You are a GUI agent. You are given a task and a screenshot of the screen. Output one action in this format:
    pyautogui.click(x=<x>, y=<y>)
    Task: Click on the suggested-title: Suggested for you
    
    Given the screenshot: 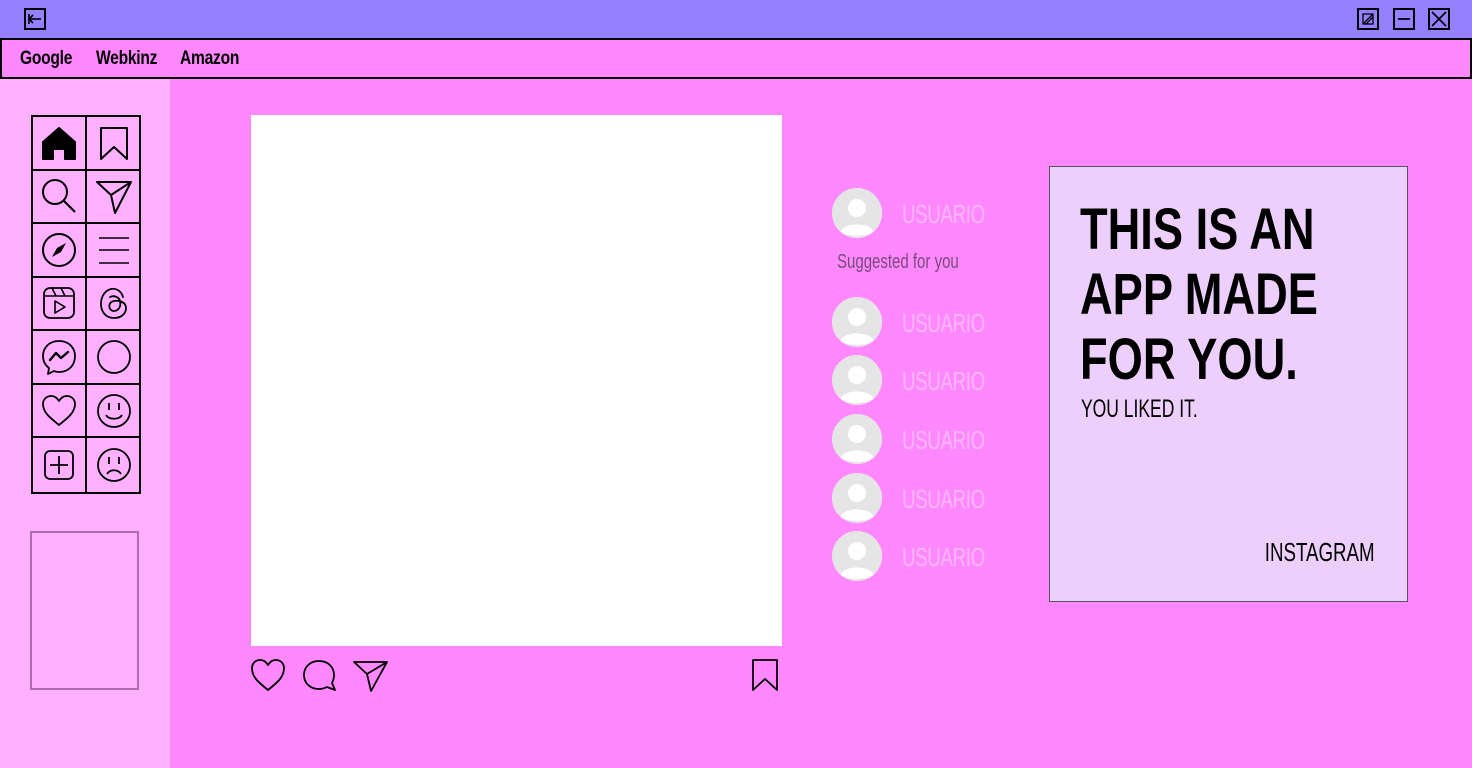 What is the action you would take?
    pyautogui.click(x=898, y=262)
    